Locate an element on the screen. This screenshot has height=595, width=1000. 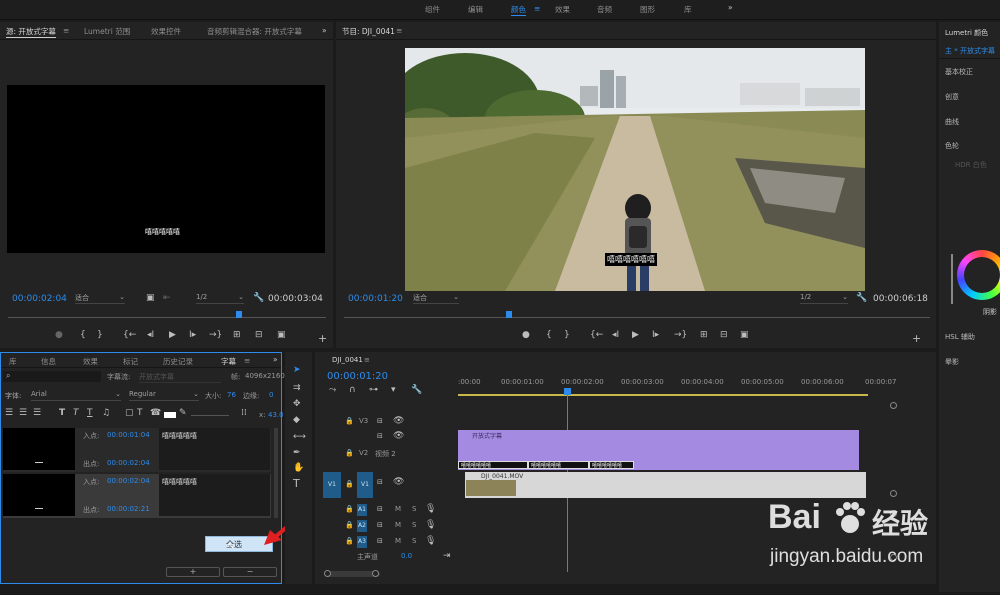
caption-in-time: 00:00:01:04 is located at coordinates (128, 435).